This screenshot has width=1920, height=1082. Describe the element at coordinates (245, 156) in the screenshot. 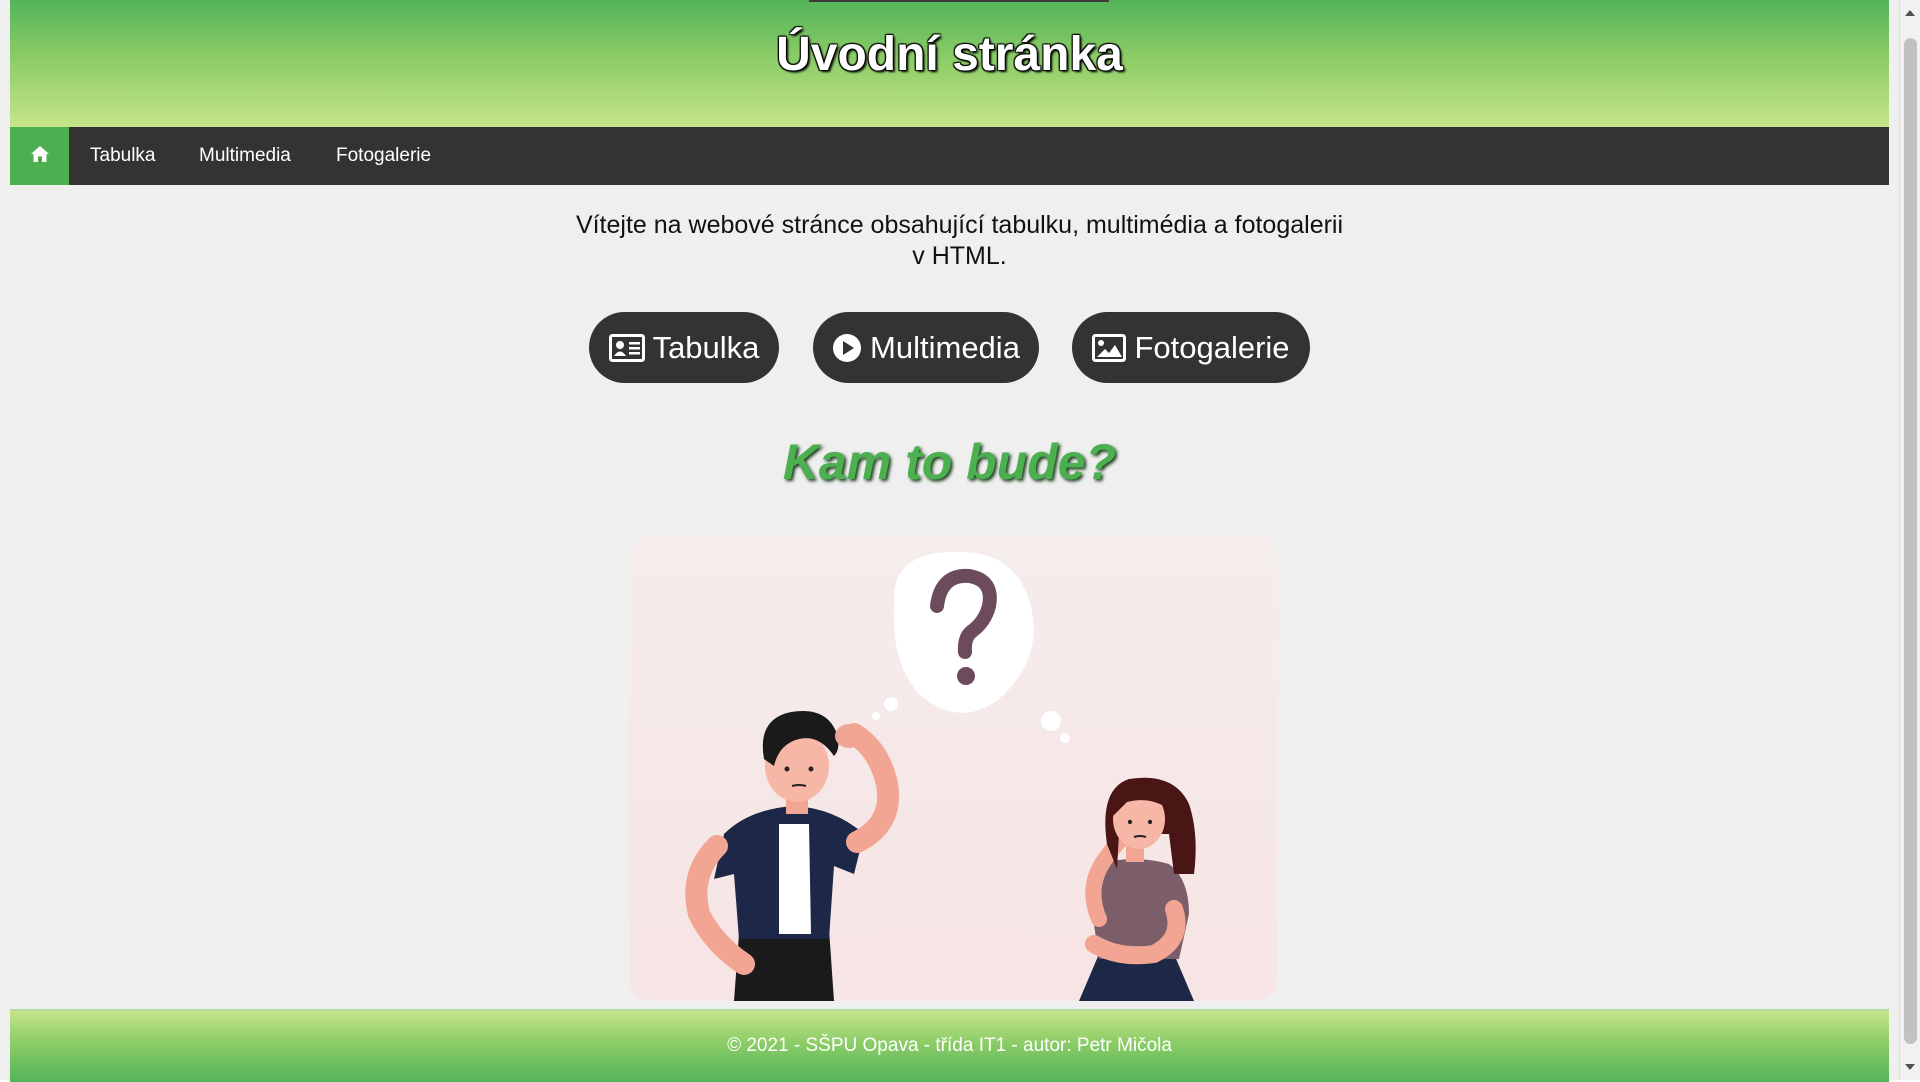

I see `nav-item-multimedia: Multimedia` at that location.